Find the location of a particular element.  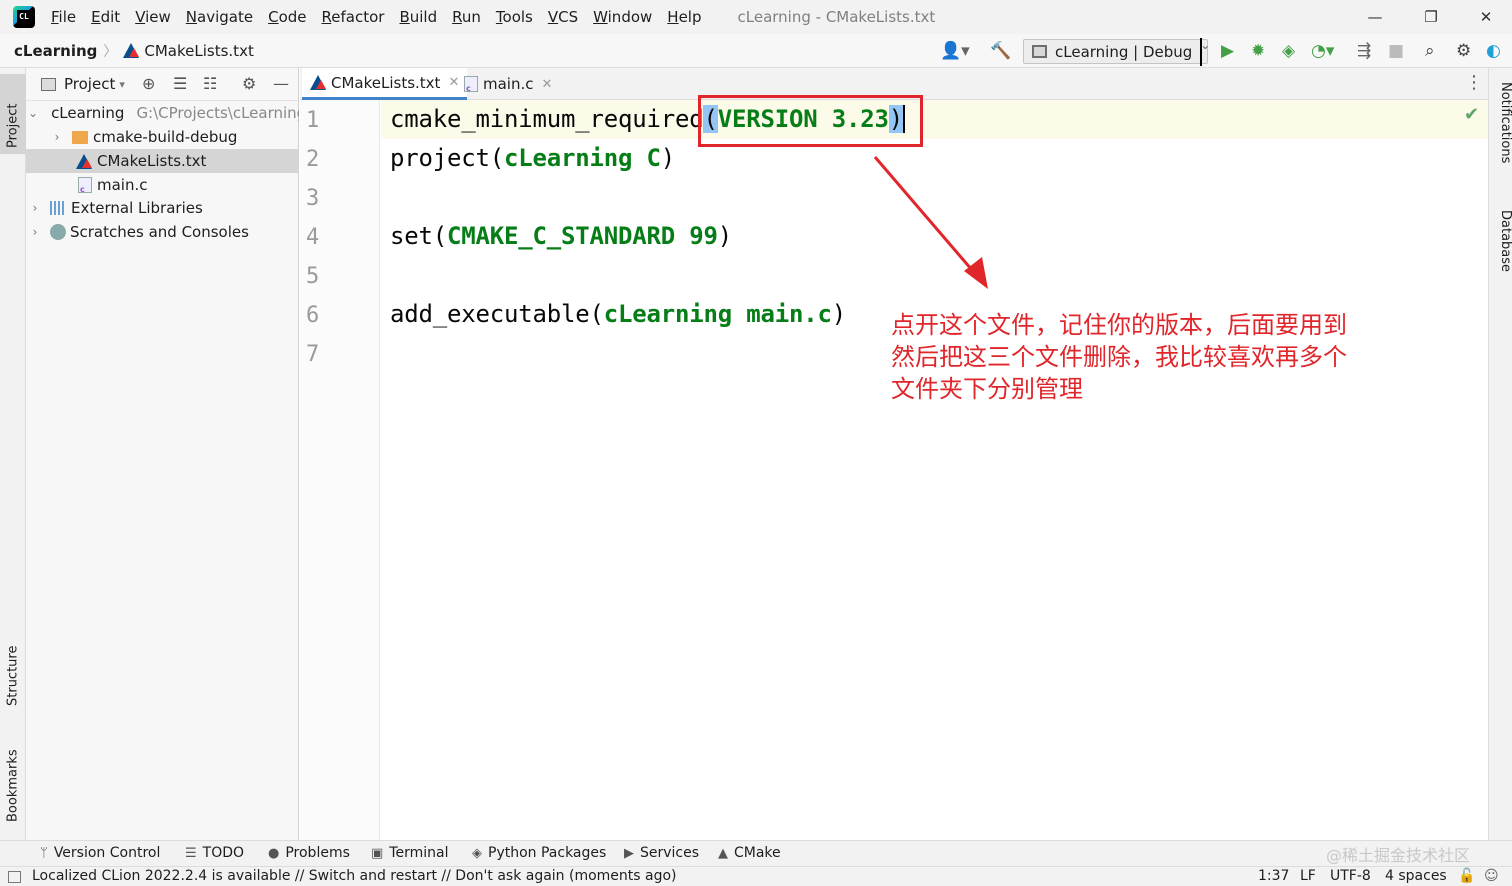

file-encoding: UTF-8 is located at coordinates (1350, 876).